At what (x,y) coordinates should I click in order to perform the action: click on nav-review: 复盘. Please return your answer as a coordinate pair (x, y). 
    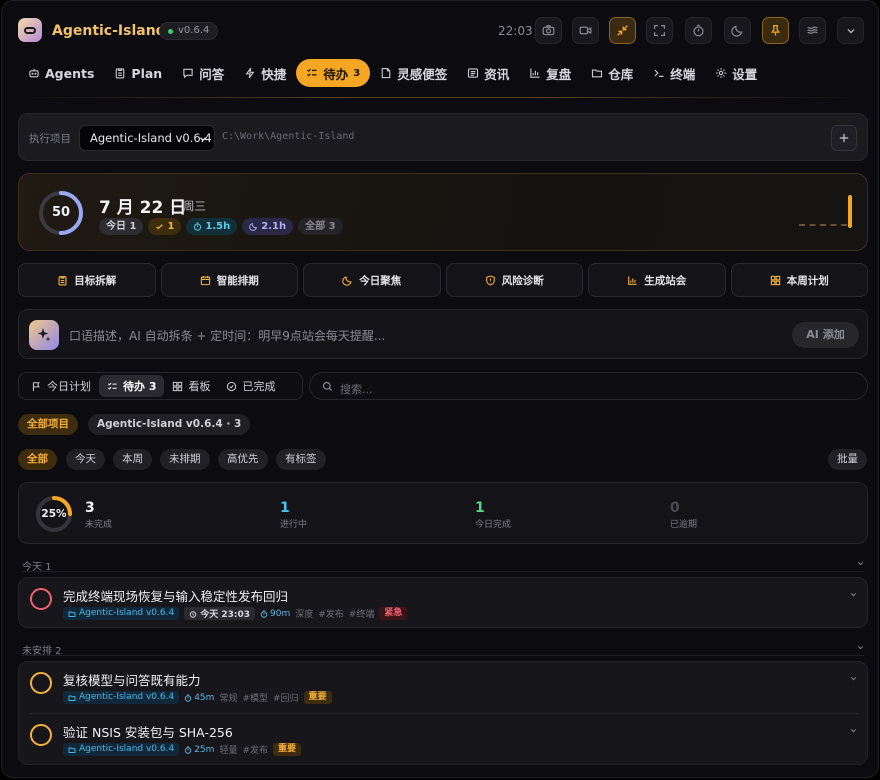
    Looking at the image, I should click on (550, 73).